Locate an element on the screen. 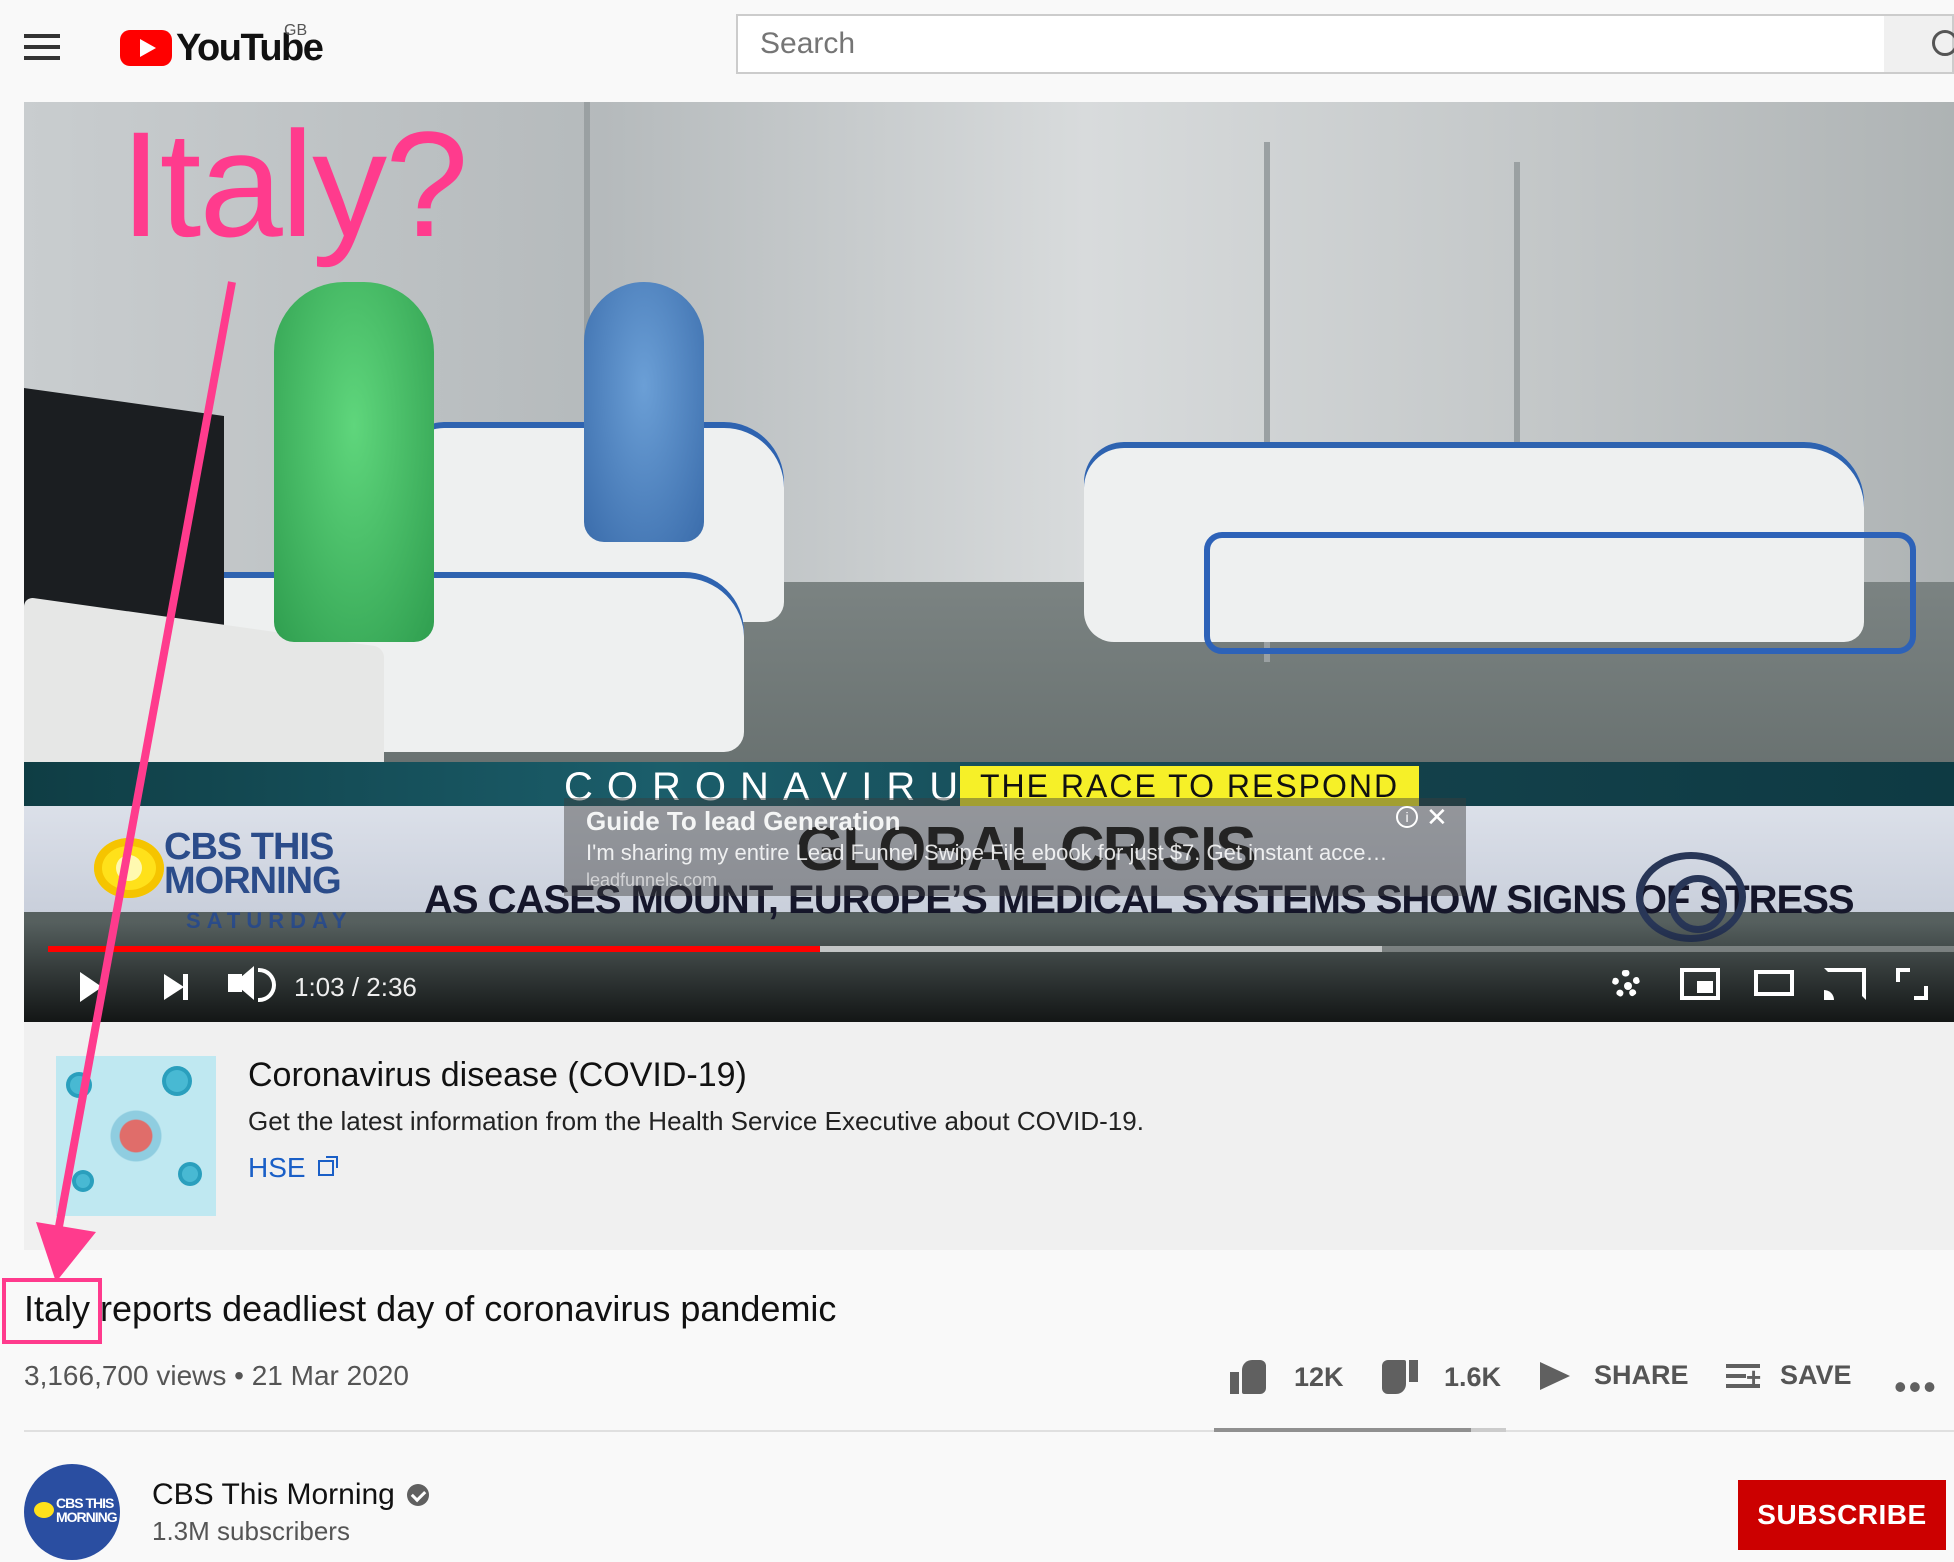 This screenshot has width=1954, height=1562. medic-green-gown is located at coordinates (354, 462).